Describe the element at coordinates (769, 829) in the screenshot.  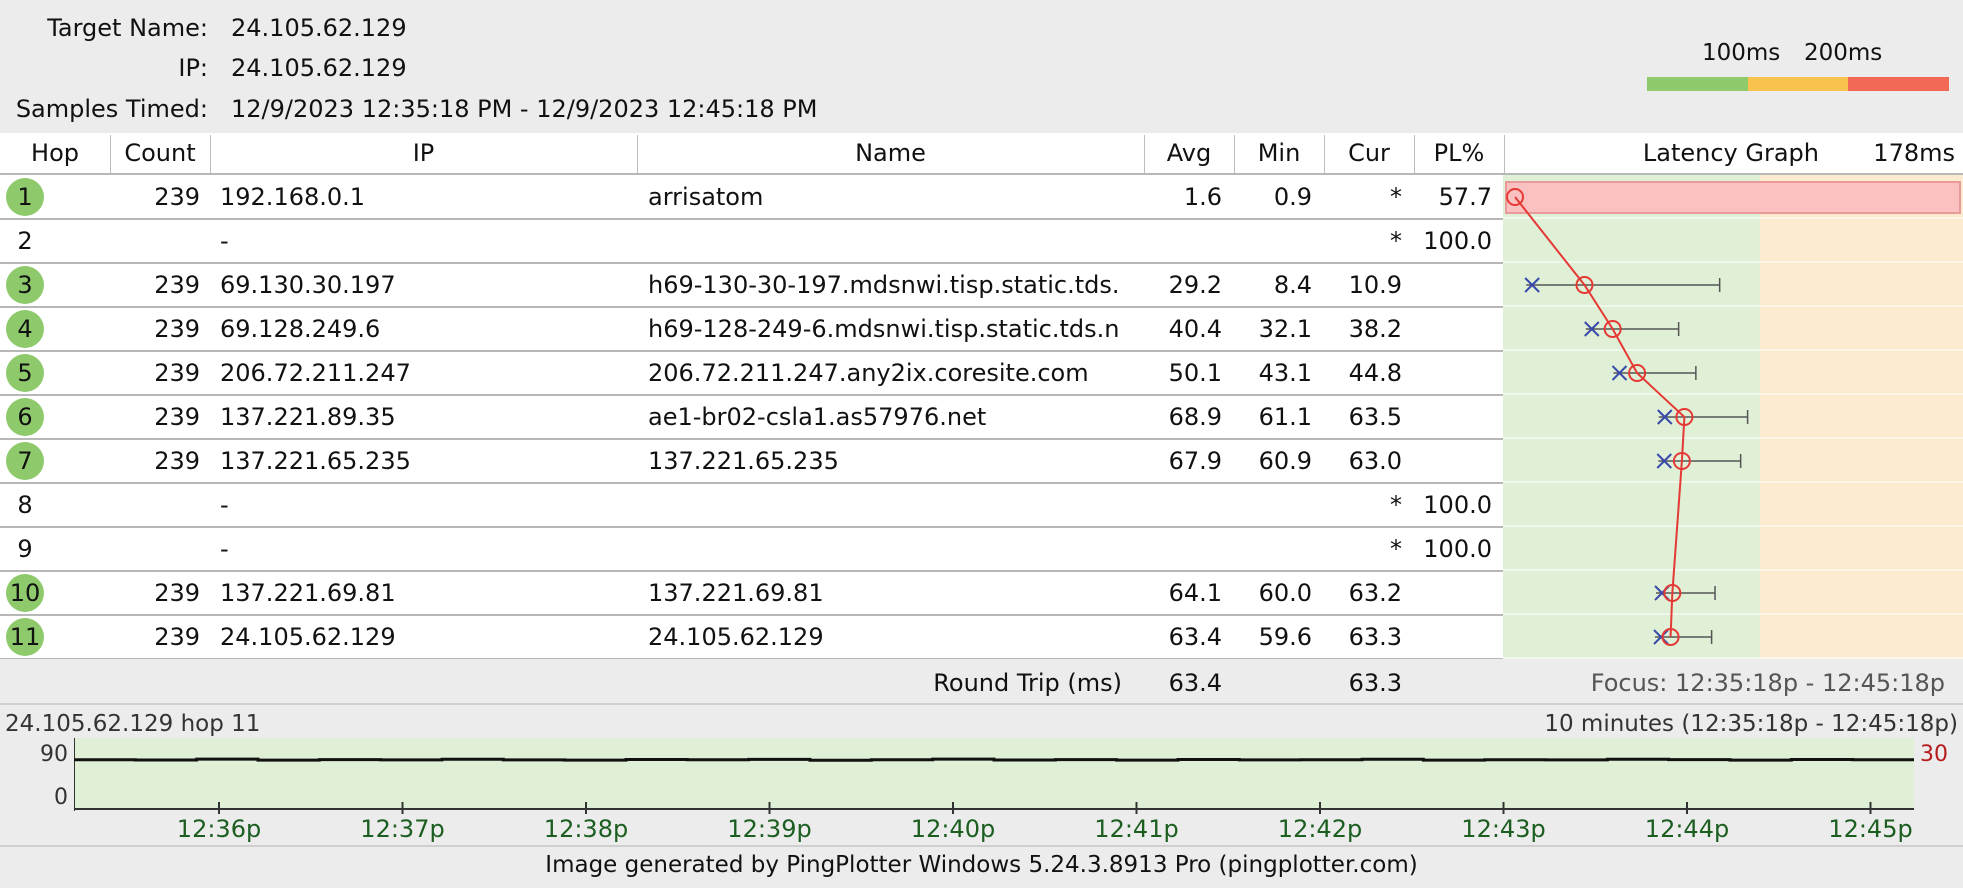
I see `timeline-tick-label: 12:39p` at that location.